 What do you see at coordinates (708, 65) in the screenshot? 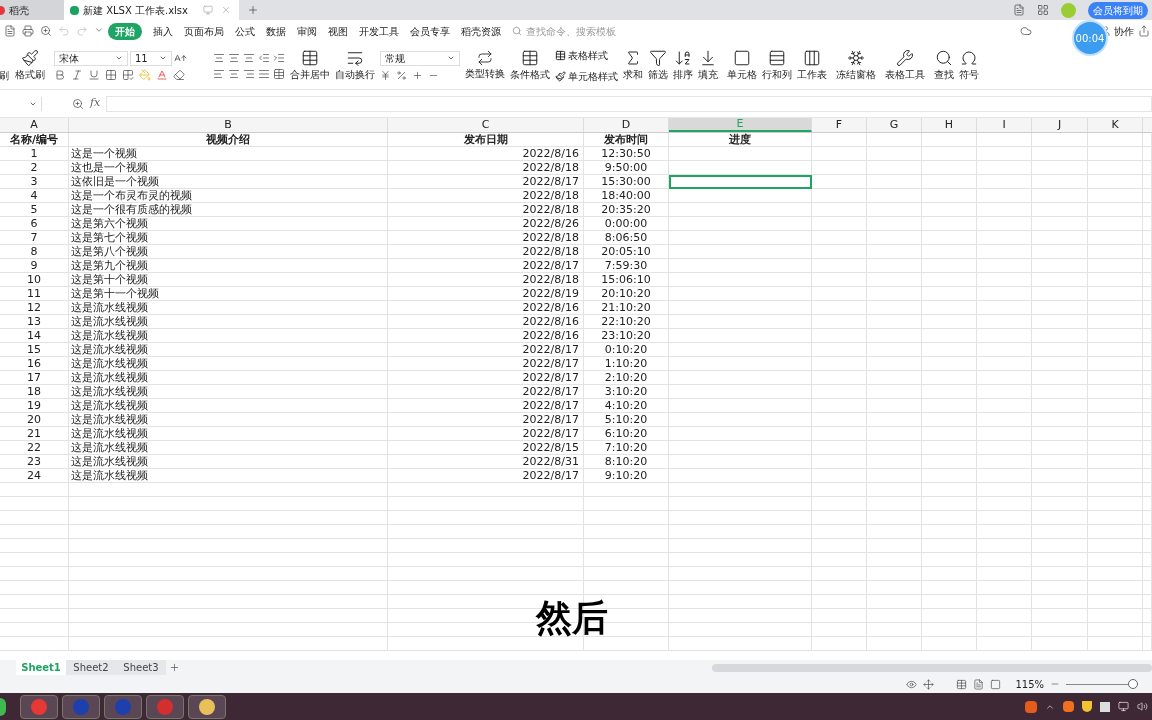
I see `ribbon-button: 填充` at bounding box center [708, 65].